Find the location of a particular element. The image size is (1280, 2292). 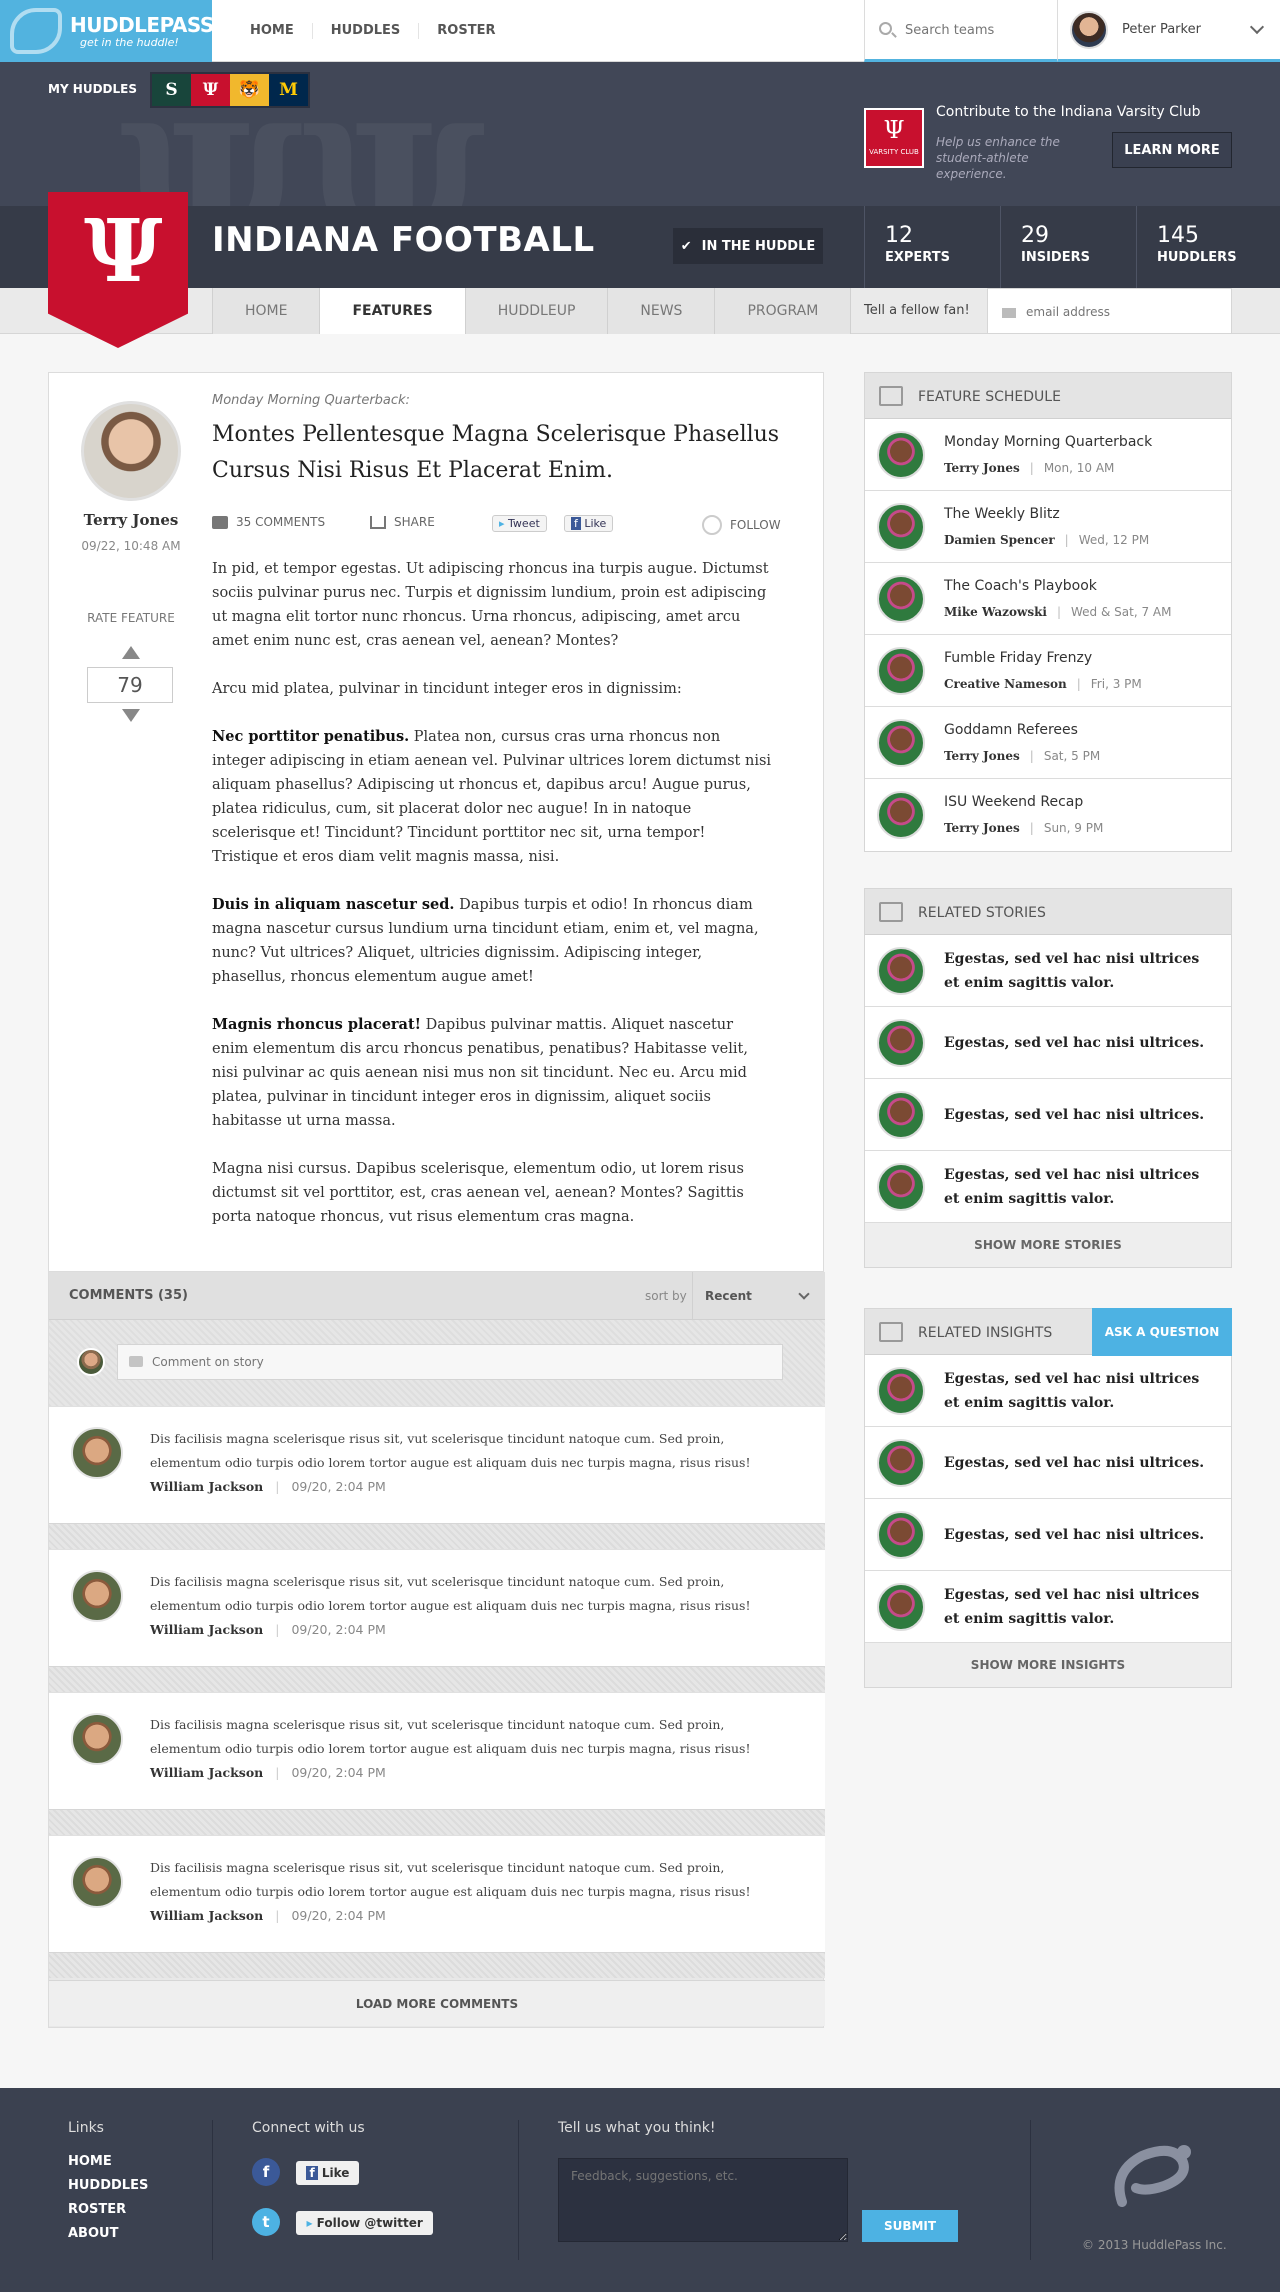

panel-title: RELATED INSIGHTS is located at coordinates (985, 1333).